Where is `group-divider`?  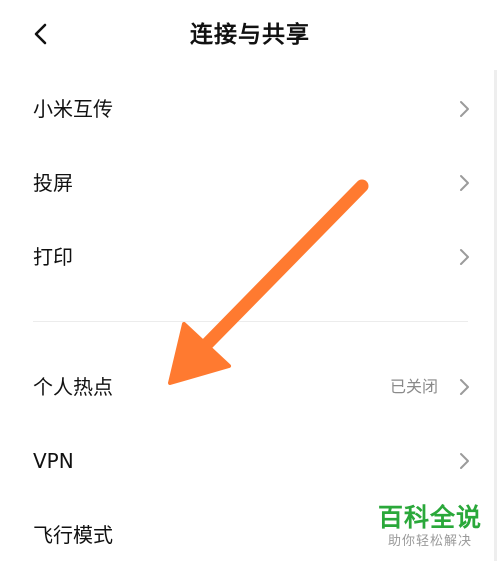
group-divider is located at coordinates (250, 321).